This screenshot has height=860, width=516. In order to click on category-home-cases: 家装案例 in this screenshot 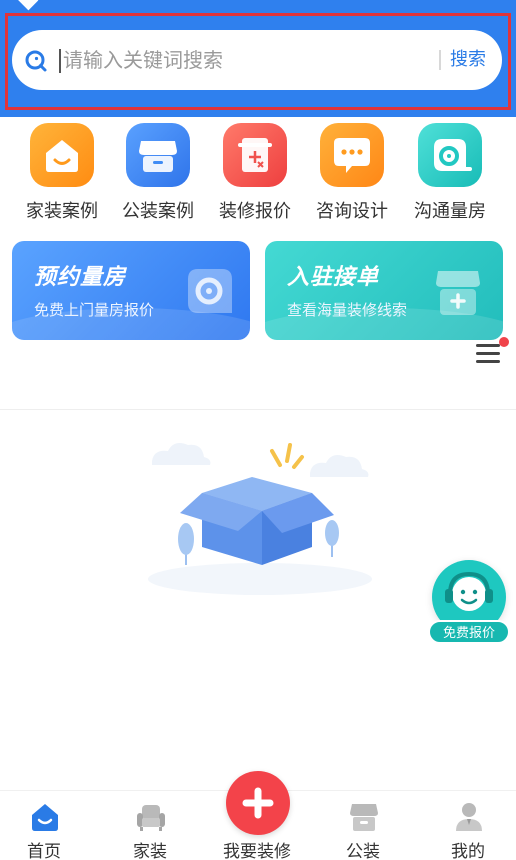, I will do `click(62, 173)`.